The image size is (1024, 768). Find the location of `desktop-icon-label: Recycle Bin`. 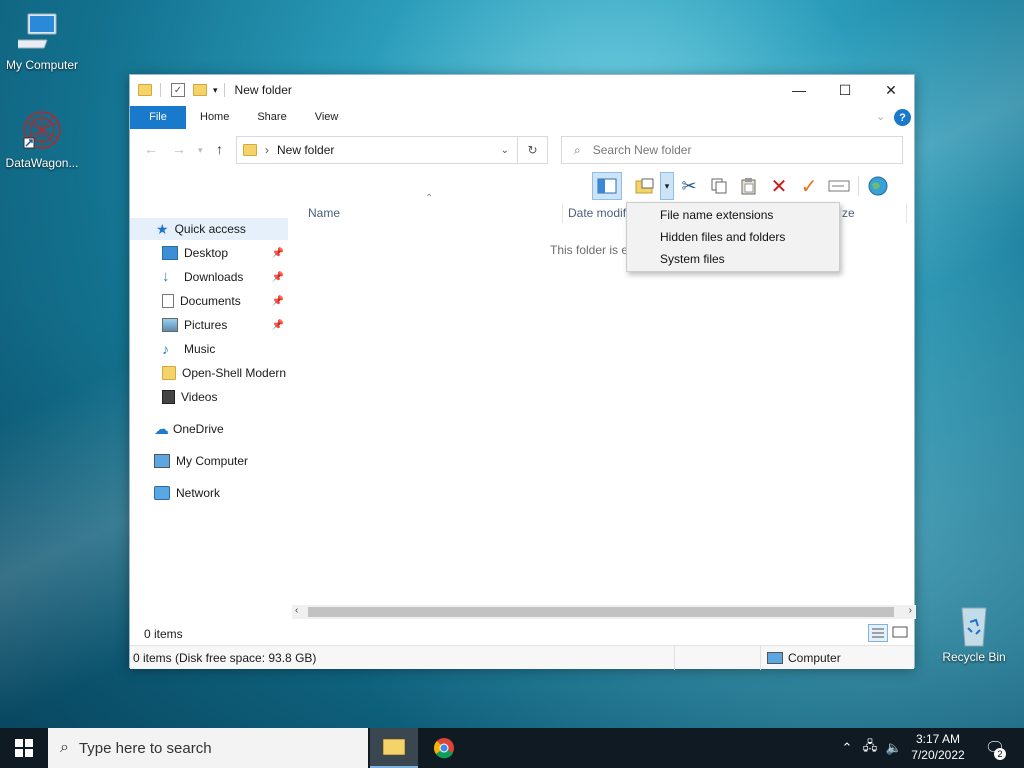

desktop-icon-label: Recycle Bin is located at coordinates (974, 657).